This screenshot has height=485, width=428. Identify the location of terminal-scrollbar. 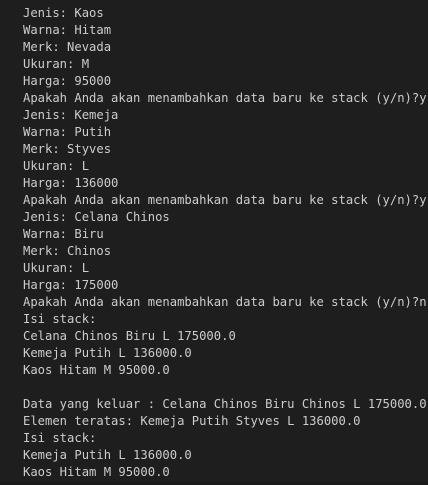
(424, 242).